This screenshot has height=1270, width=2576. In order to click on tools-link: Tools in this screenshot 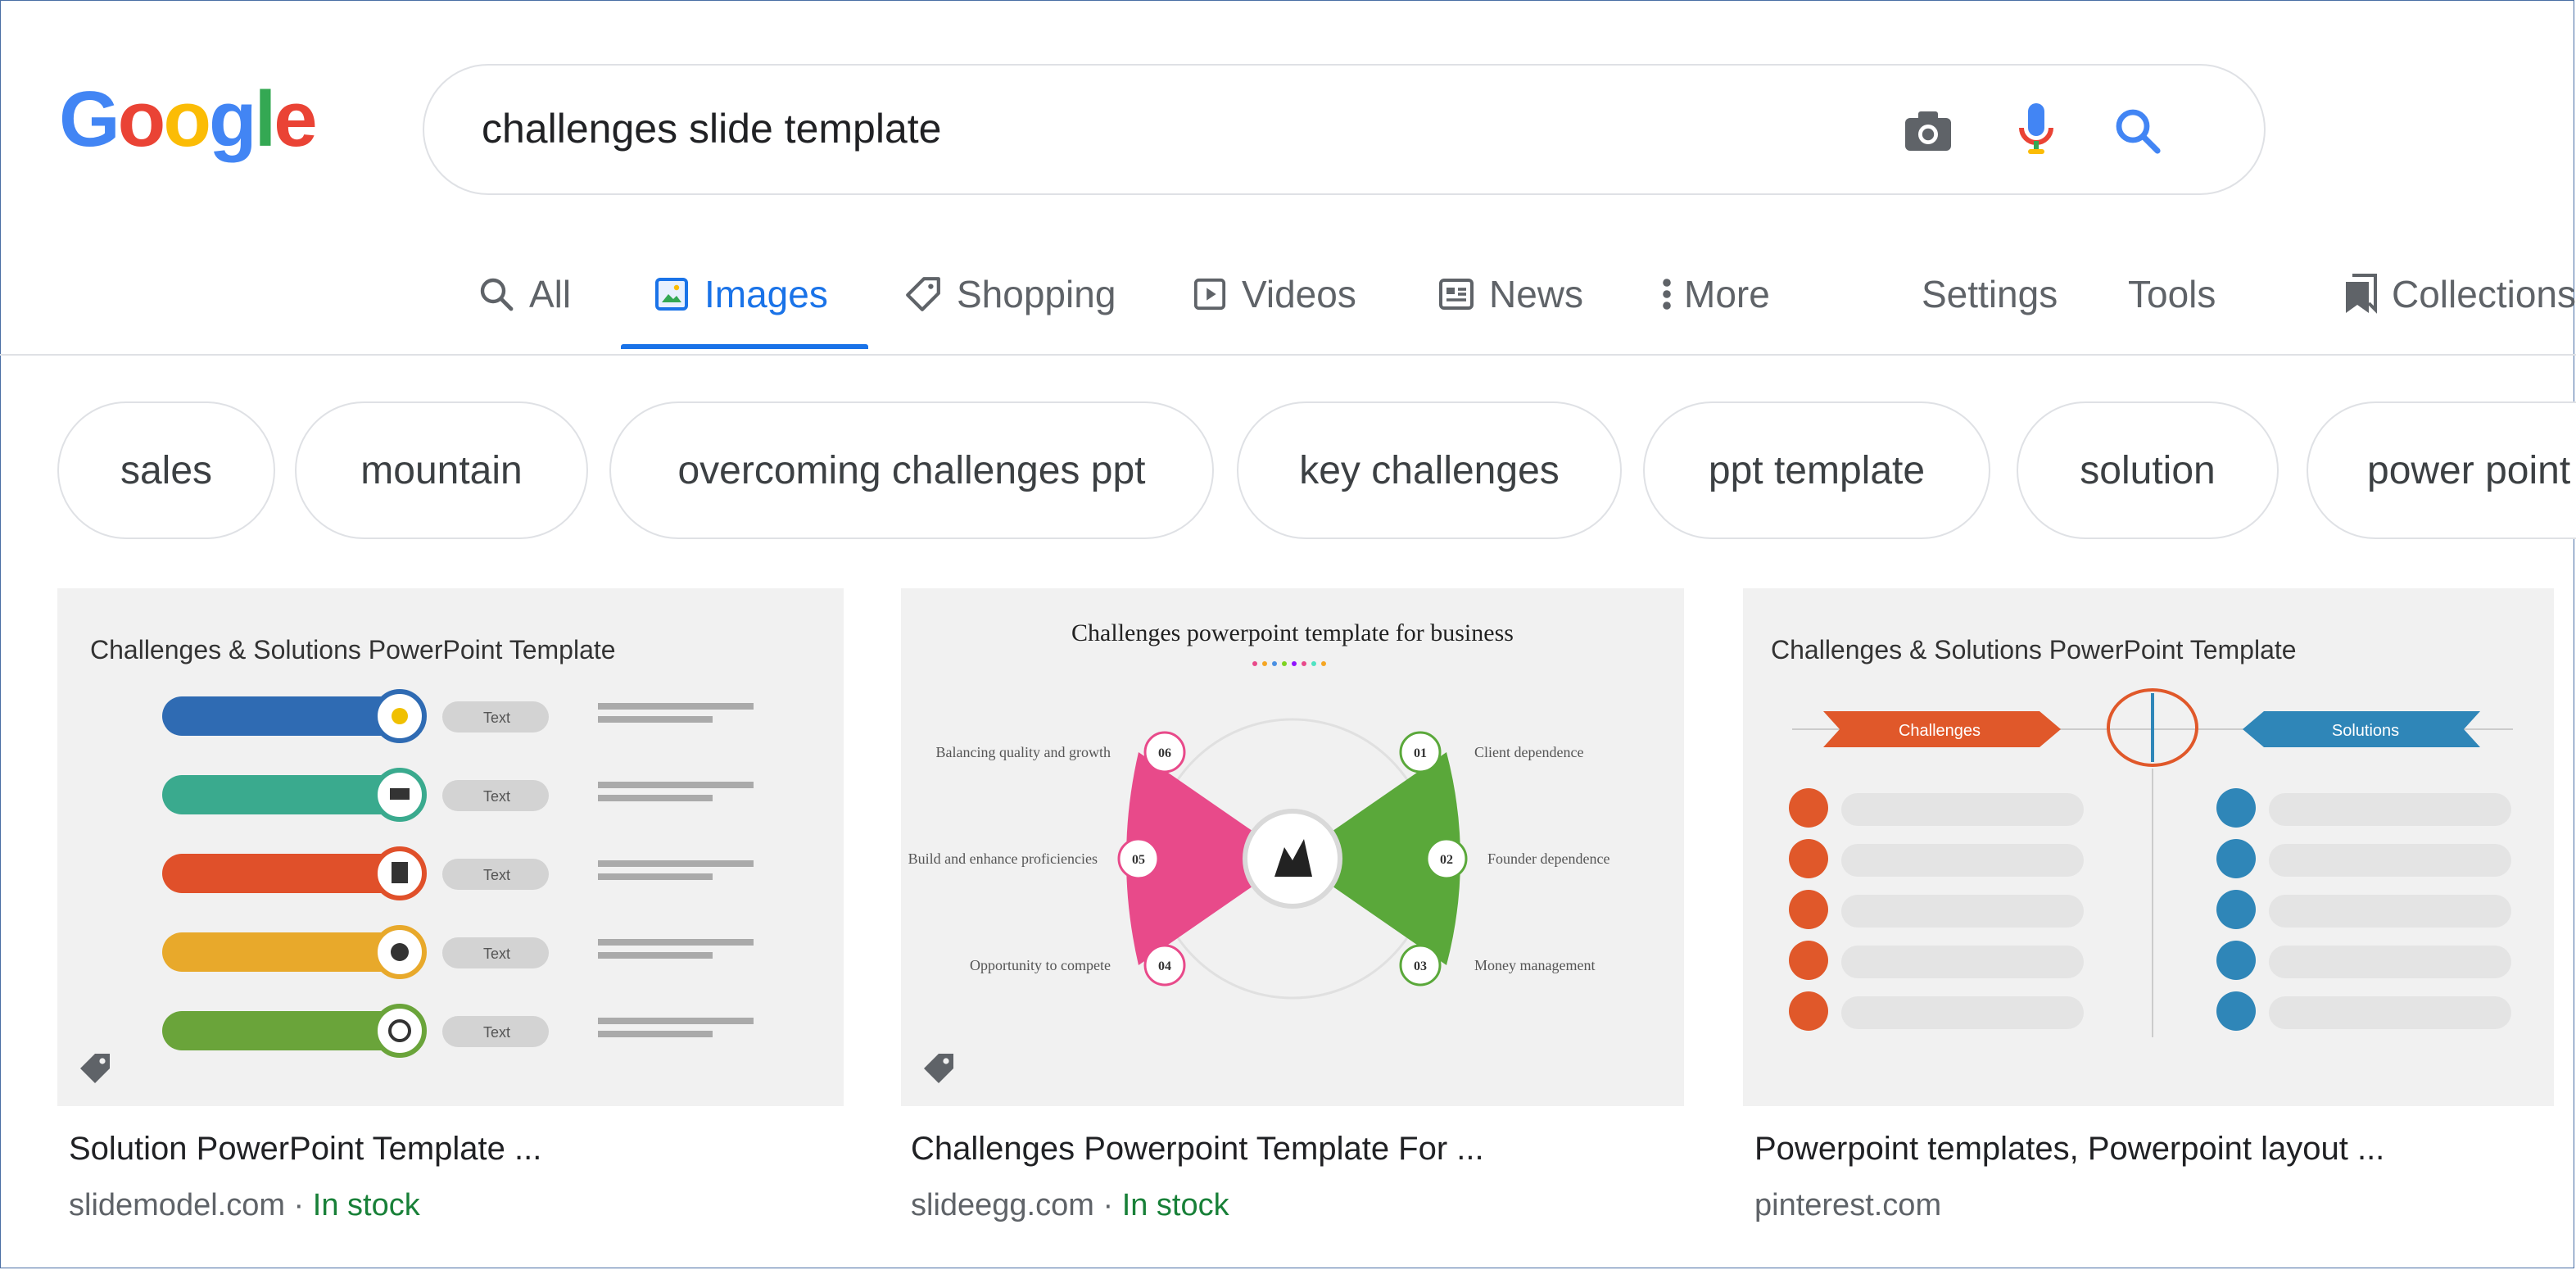, I will do `click(2172, 294)`.